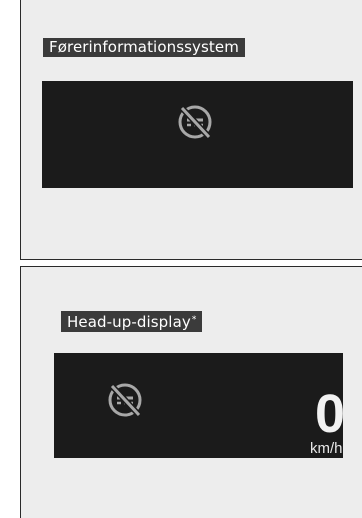  I want to click on speed-value: 0, so click(329, 414).